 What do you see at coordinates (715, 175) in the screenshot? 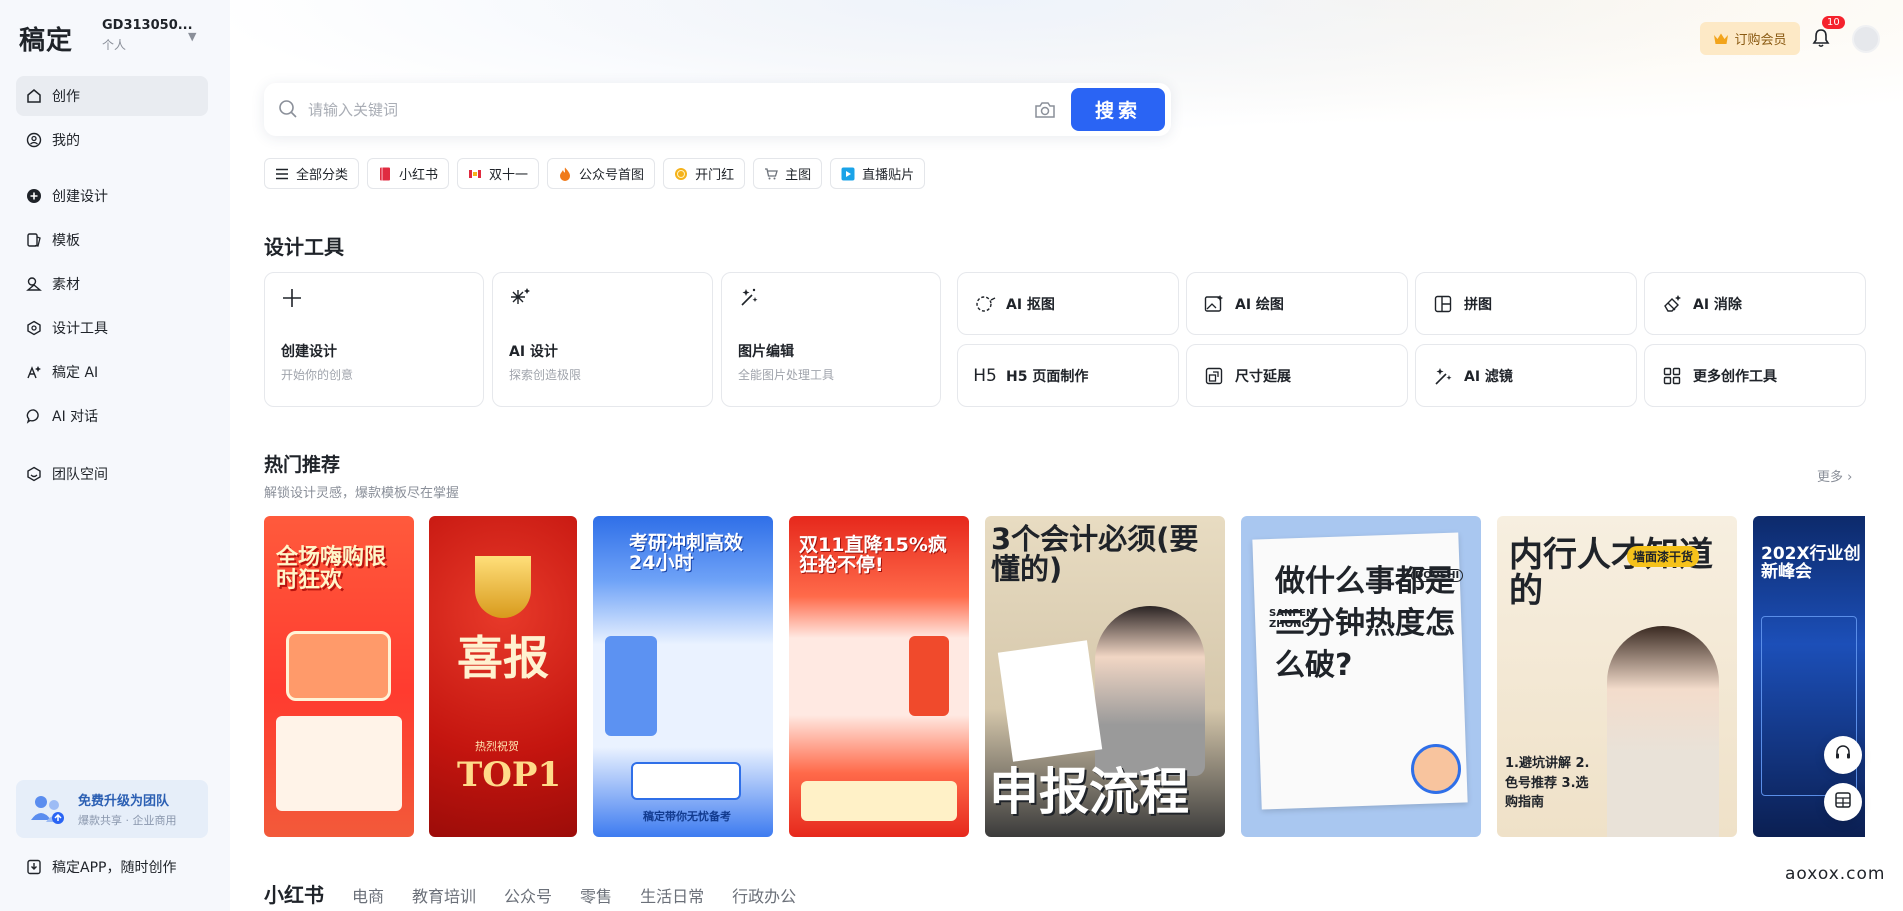
I see `chip-label: 开门红` at bounding box center [715, 175].